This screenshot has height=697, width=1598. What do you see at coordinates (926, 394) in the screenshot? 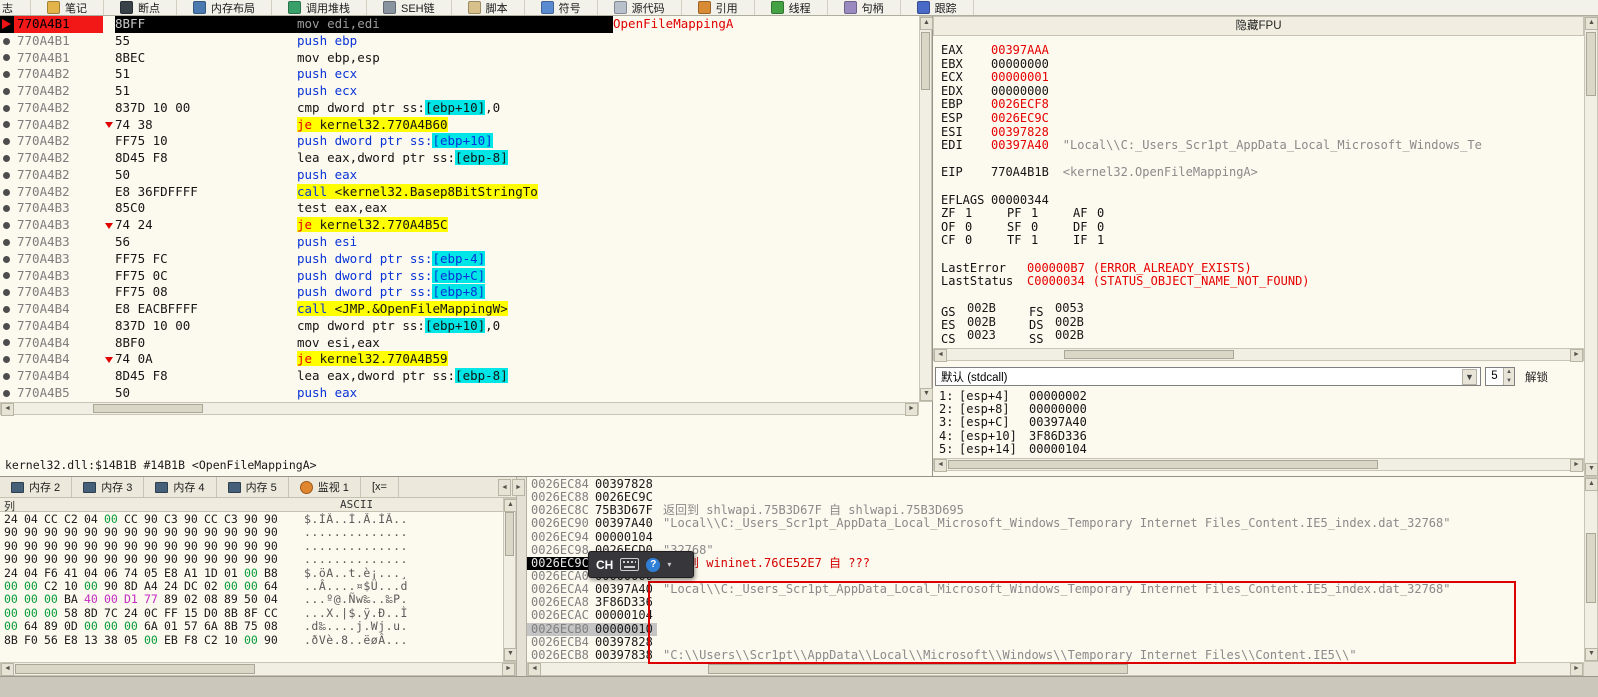
I see `scroll-down-icon: ▼` at bounding box center [926, 394].